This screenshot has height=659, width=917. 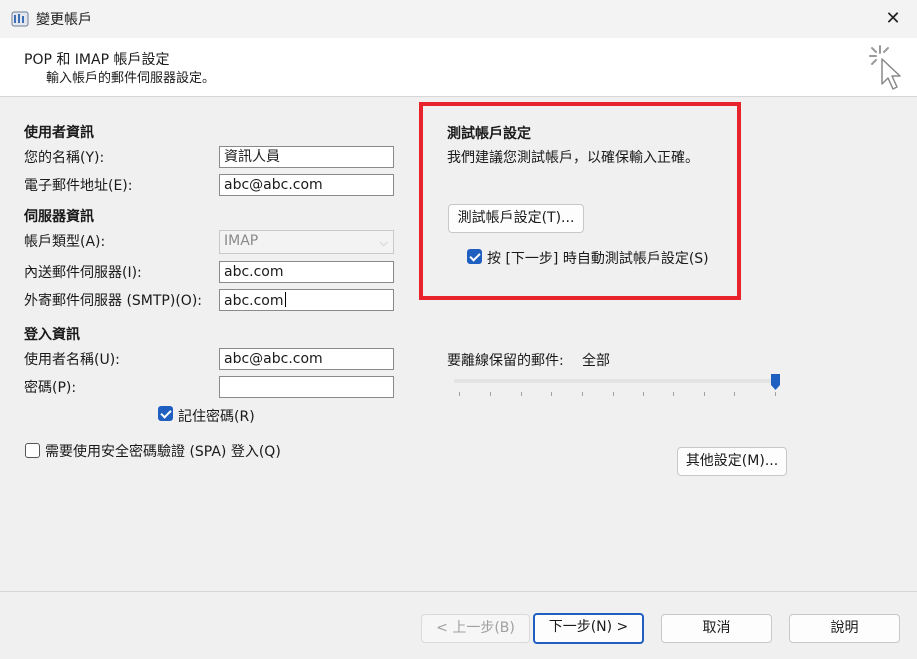 What do you see at coordinates (306, 242) in the screenshot?
I see `account-type-select: IMAP ⌵` at bounding box center [306, 242].